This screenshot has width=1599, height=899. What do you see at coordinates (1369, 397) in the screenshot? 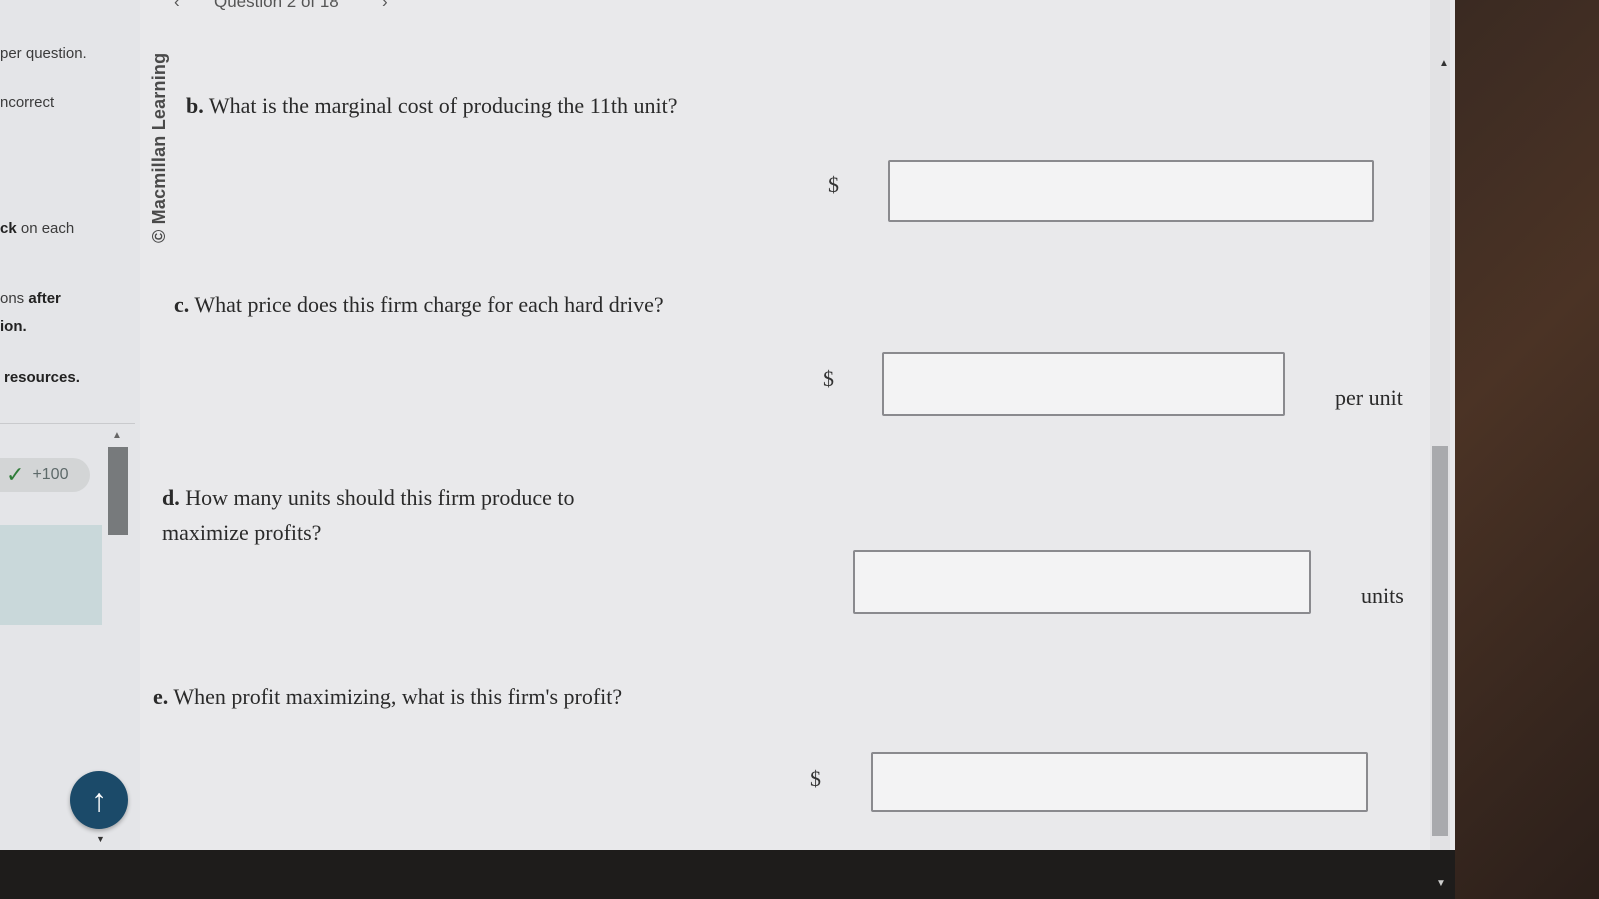
I see `question-c-unit-label: per unit` at bounding box center [1369, 397].